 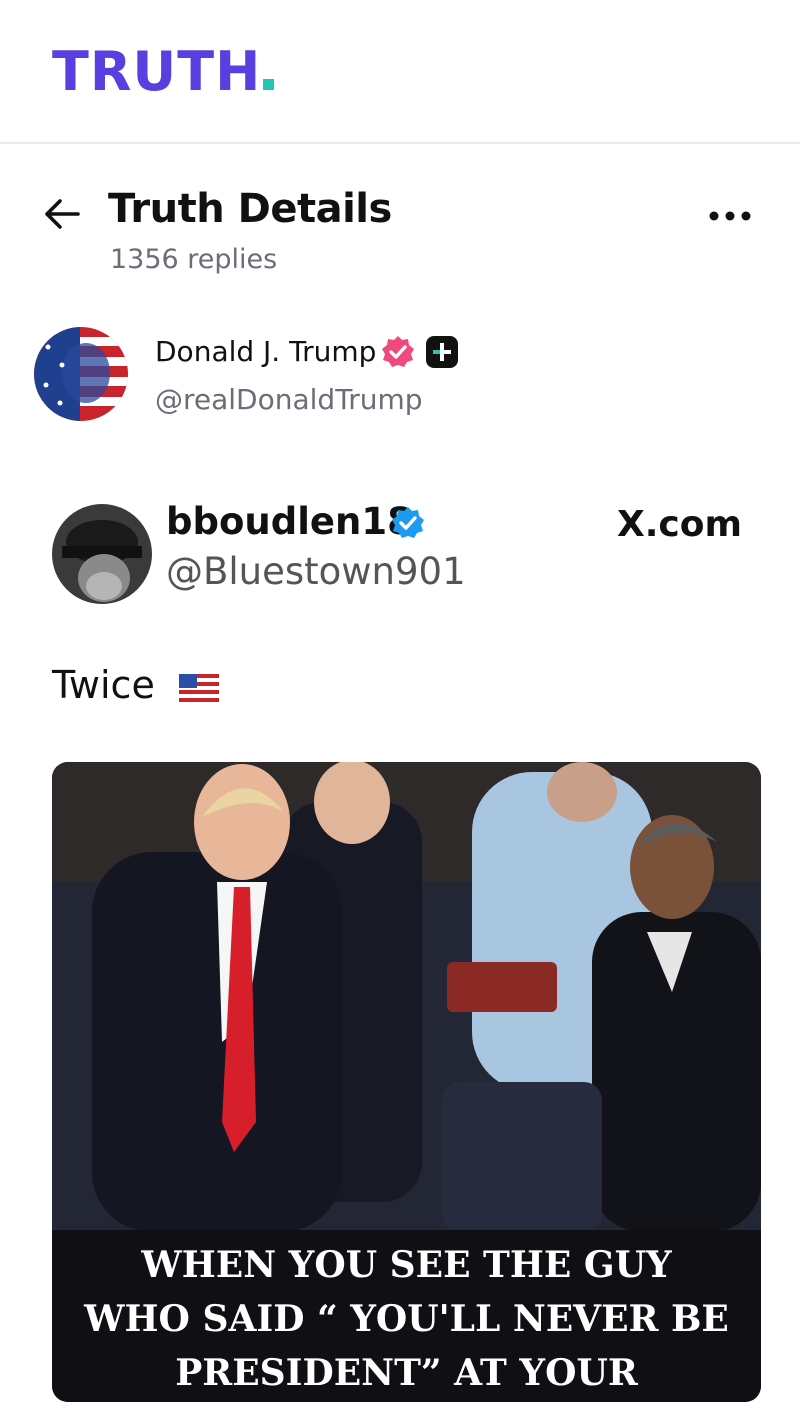 What do you see at coordinates (400, 72) in the screenshot?
I see `app-header: TRUTH` at bounding box center [400, 72].